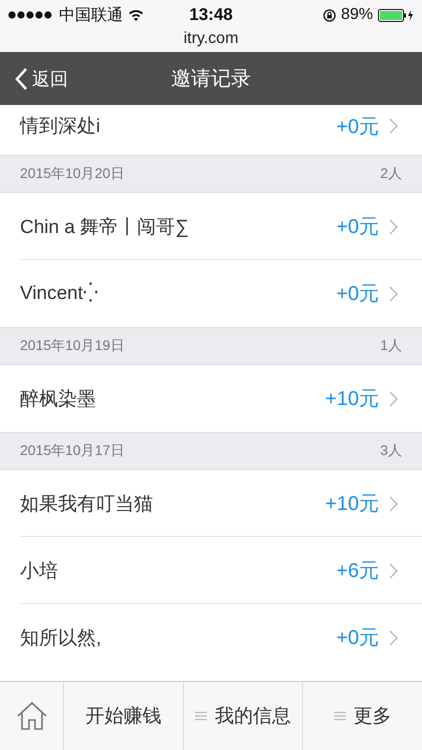  I want to click on invite-row: 情到深处i +0元, so click(211, 130).